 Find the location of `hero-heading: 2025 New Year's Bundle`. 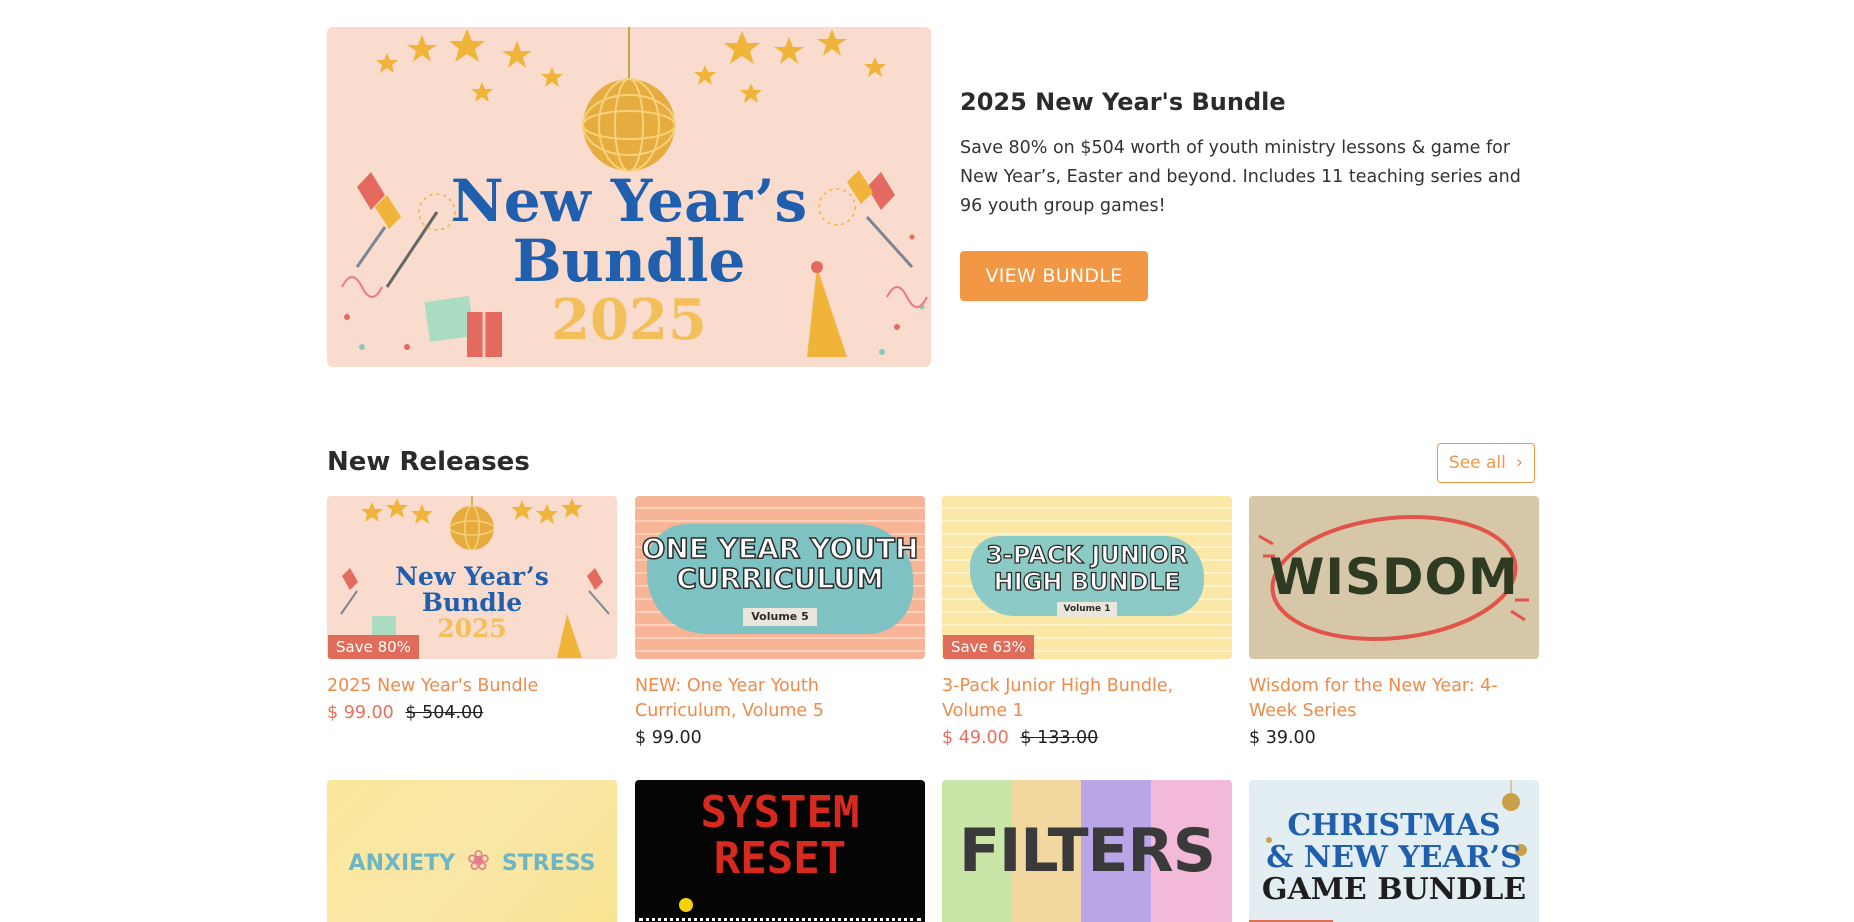

hero-heading: 2025 New Year's Bundle is located at coordinates (1123, 102).